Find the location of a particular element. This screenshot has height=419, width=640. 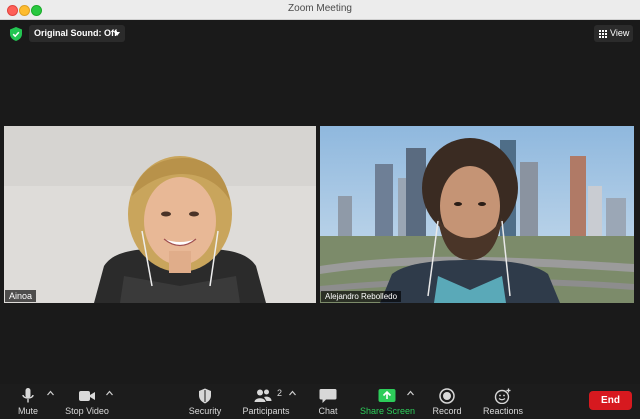

chevron-down-icon is located at coordinates (117, 34).